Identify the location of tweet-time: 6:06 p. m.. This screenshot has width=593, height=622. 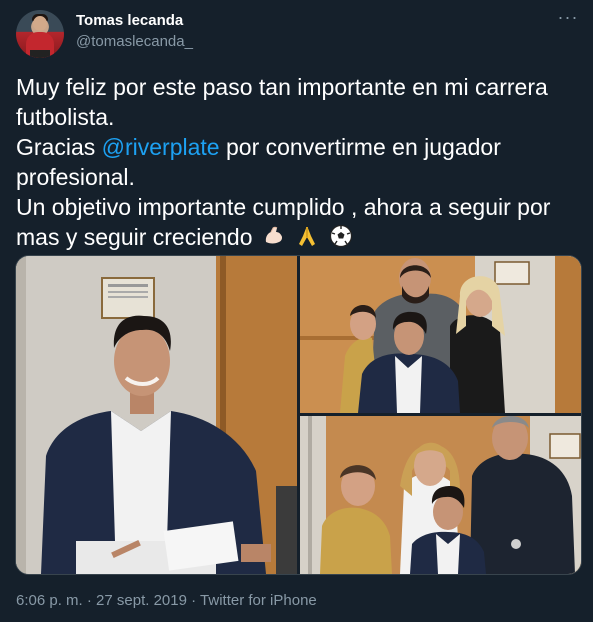
(49, 600).